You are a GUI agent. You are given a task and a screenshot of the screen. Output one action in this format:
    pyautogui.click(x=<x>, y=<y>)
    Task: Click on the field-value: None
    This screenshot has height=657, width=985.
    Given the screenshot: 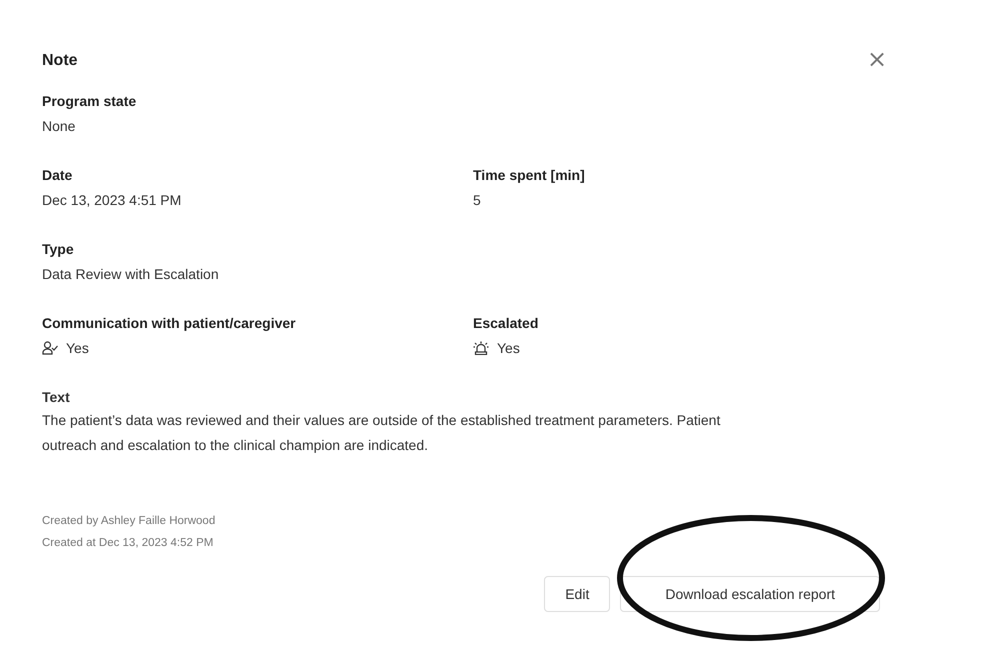 What is the action you would take?
    pyautogui.click(x=59, y=126)
    